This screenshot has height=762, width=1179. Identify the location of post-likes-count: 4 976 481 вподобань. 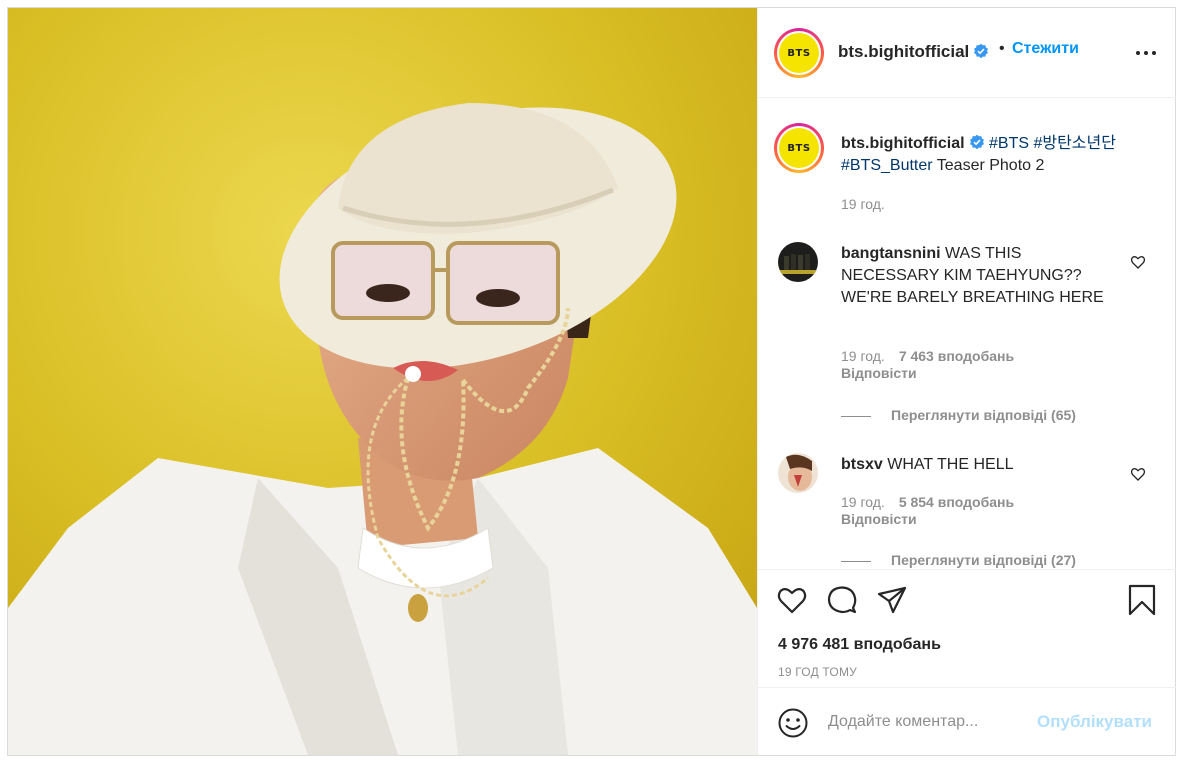
(859, 645).